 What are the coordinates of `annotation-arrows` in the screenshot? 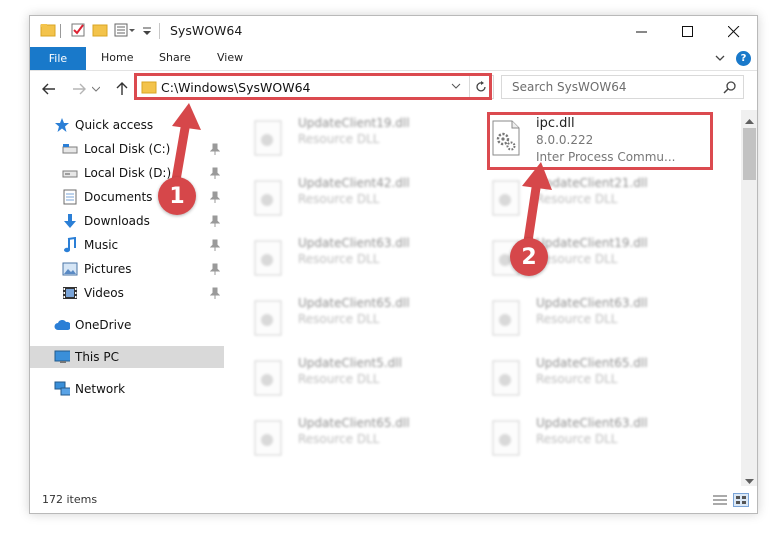 It's located at (361, 178).